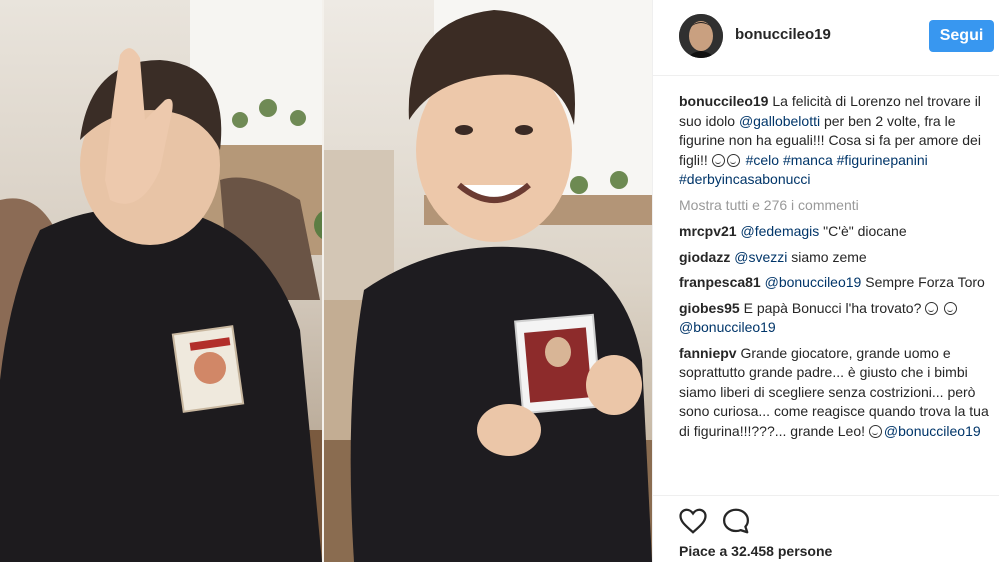  I want to click on follow-button: Segui, so click(961, 36).